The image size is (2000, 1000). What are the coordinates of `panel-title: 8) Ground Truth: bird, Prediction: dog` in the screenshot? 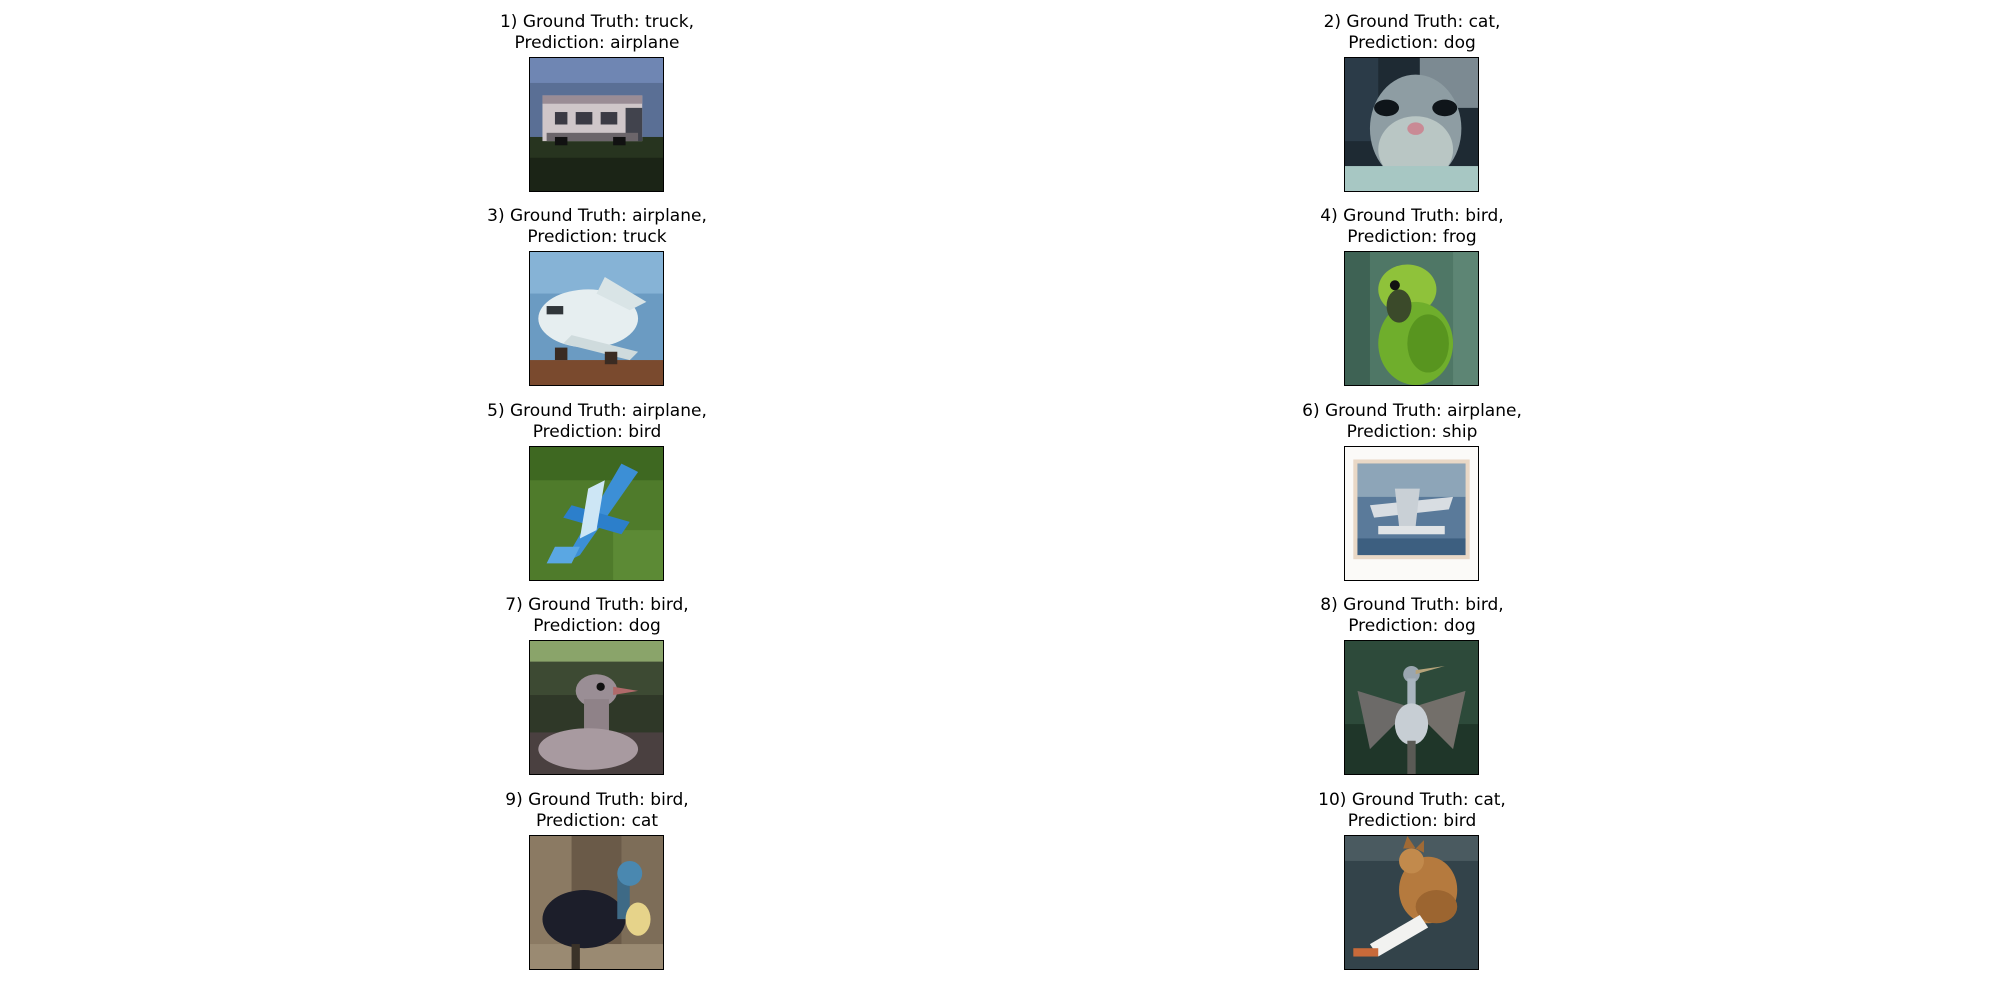 It's located at (1412, 616).